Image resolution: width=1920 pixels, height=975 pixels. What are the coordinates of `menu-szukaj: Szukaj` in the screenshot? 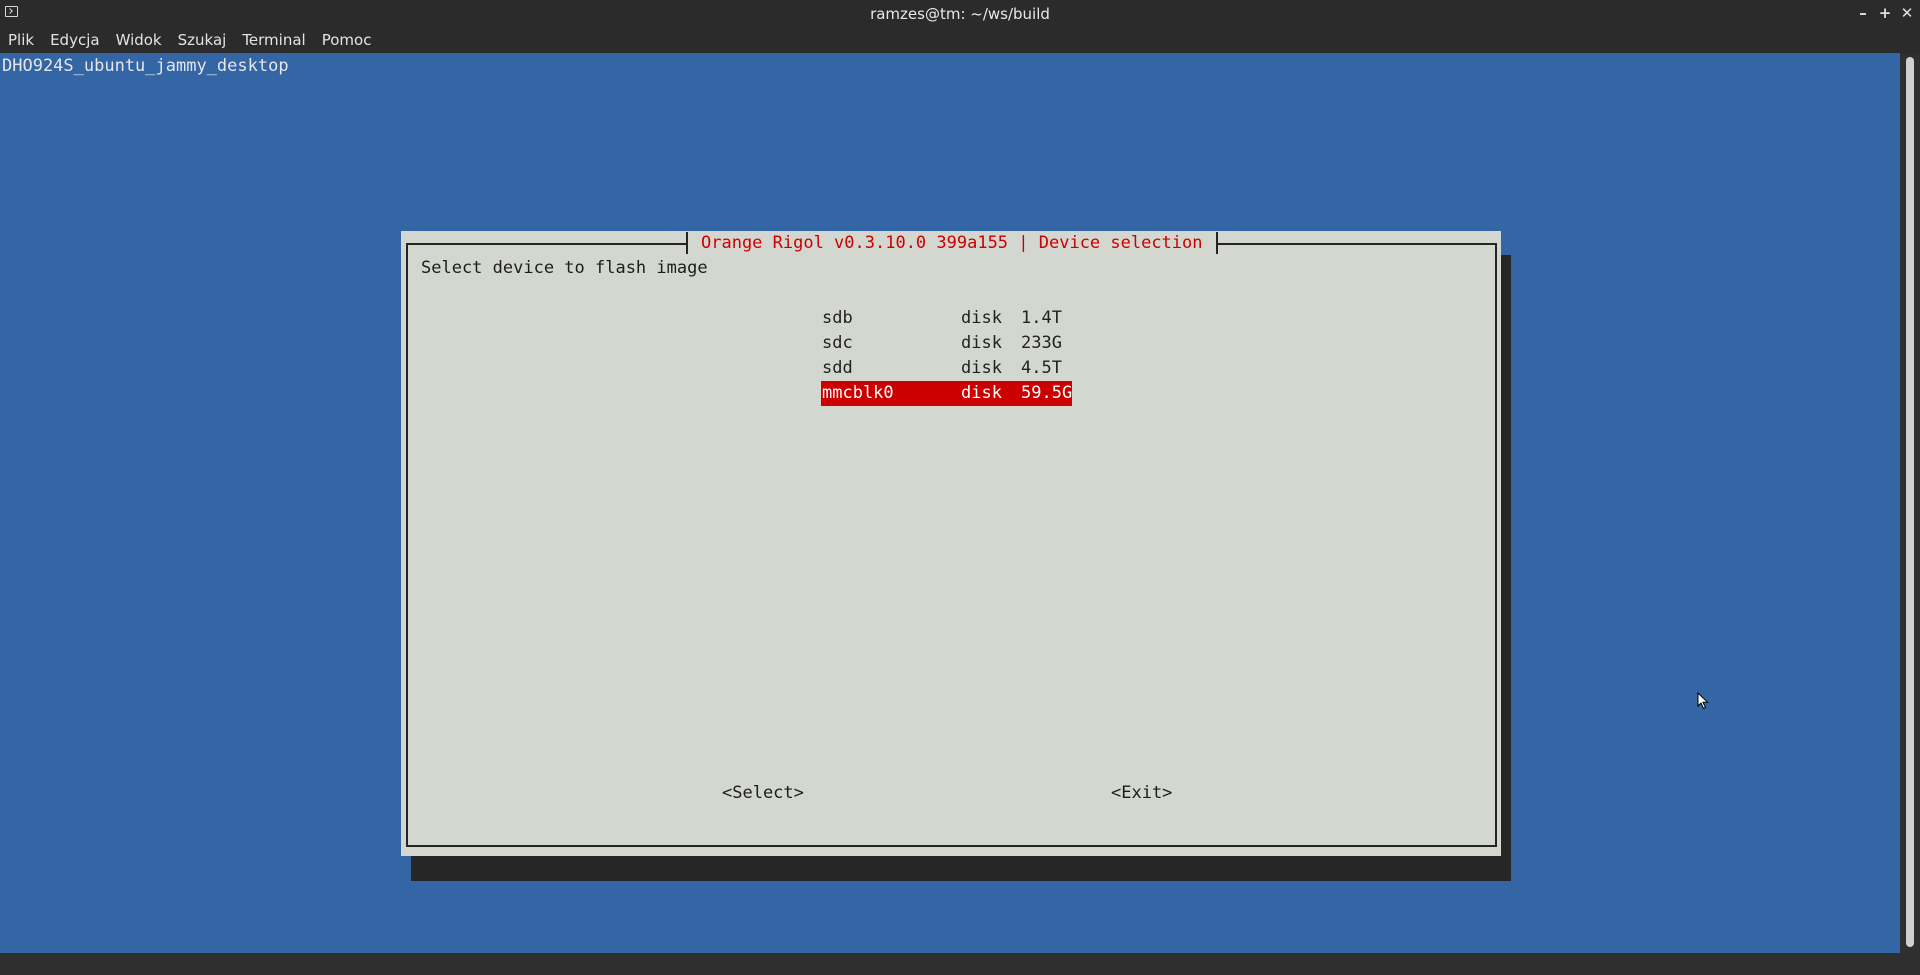 It's located at (202, 38).